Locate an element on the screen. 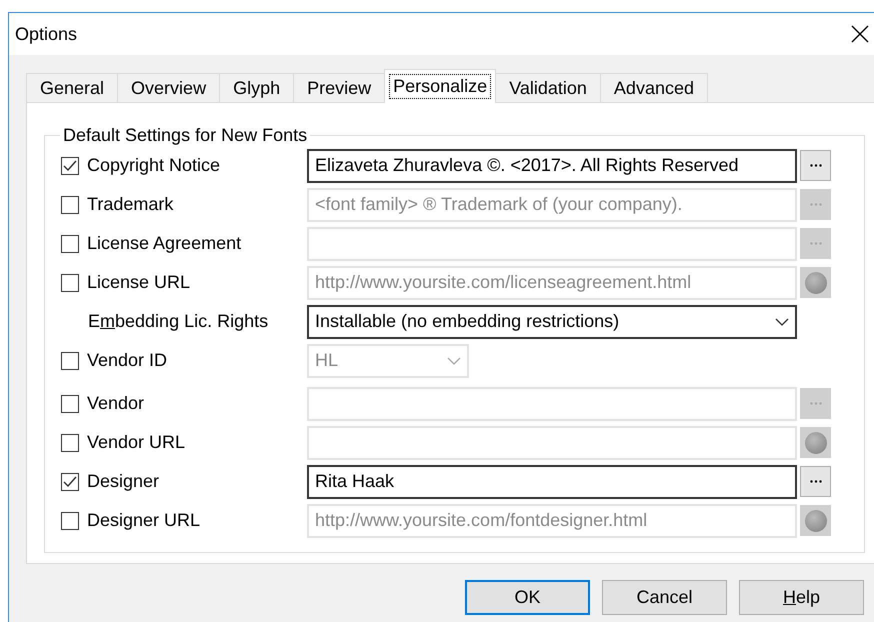 The height and width of the screenshot is (622, 874). tab: General is located at coordinates (72, 88).